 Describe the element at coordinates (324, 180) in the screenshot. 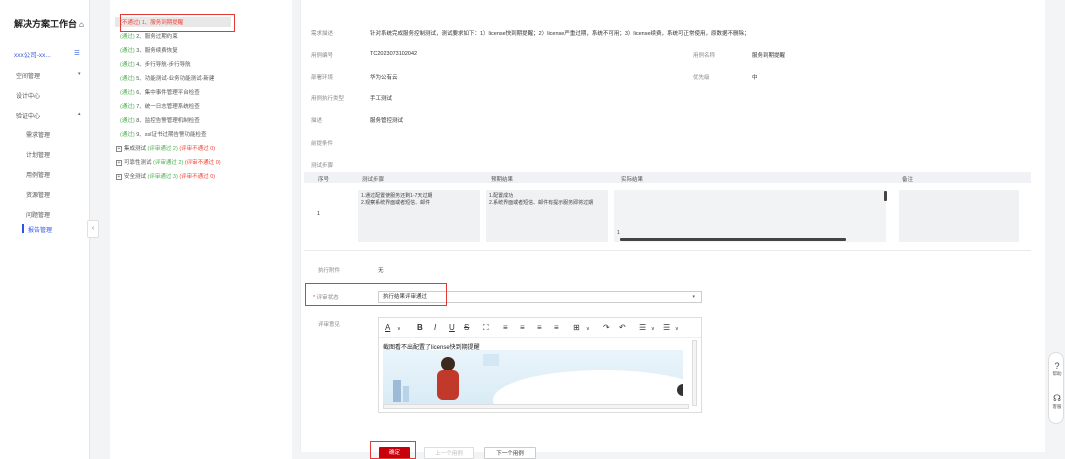

I see `th-no: 序号` at that location.